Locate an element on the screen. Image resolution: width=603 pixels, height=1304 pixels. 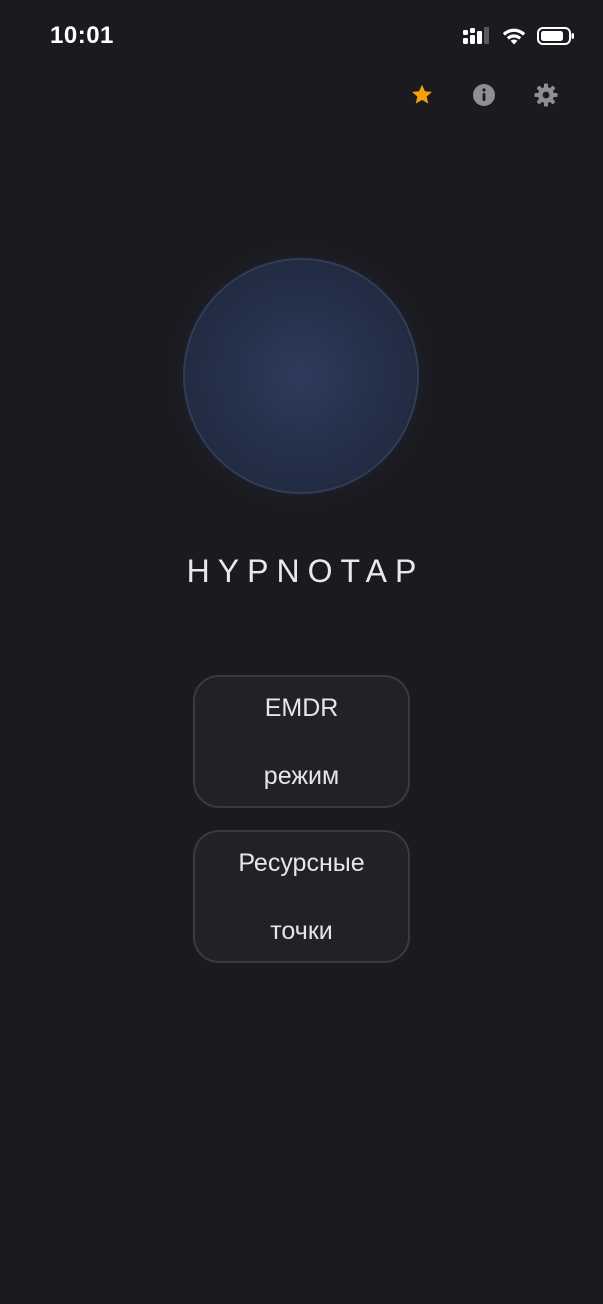
status-icons is located at coordinates (519, 36).